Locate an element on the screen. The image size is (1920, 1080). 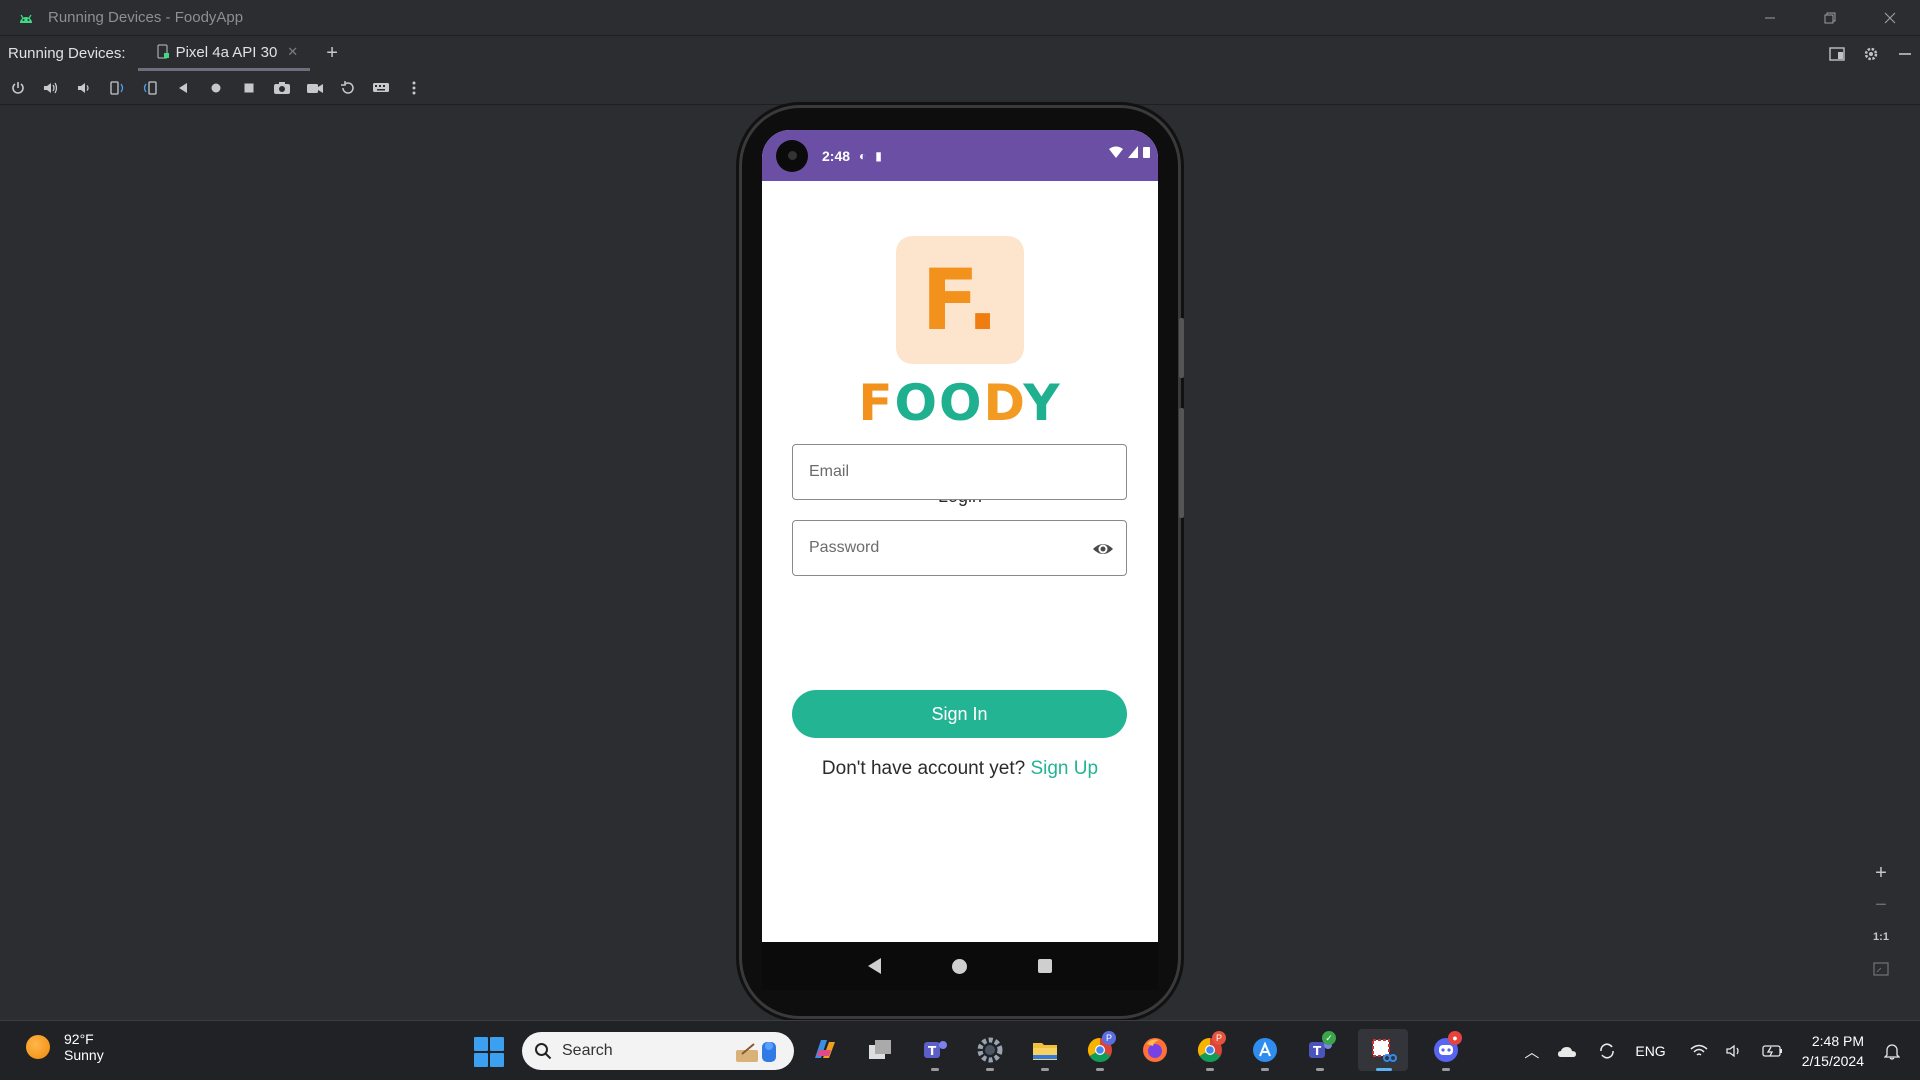
rotate-right-icon is located at coordinates (149, 87).